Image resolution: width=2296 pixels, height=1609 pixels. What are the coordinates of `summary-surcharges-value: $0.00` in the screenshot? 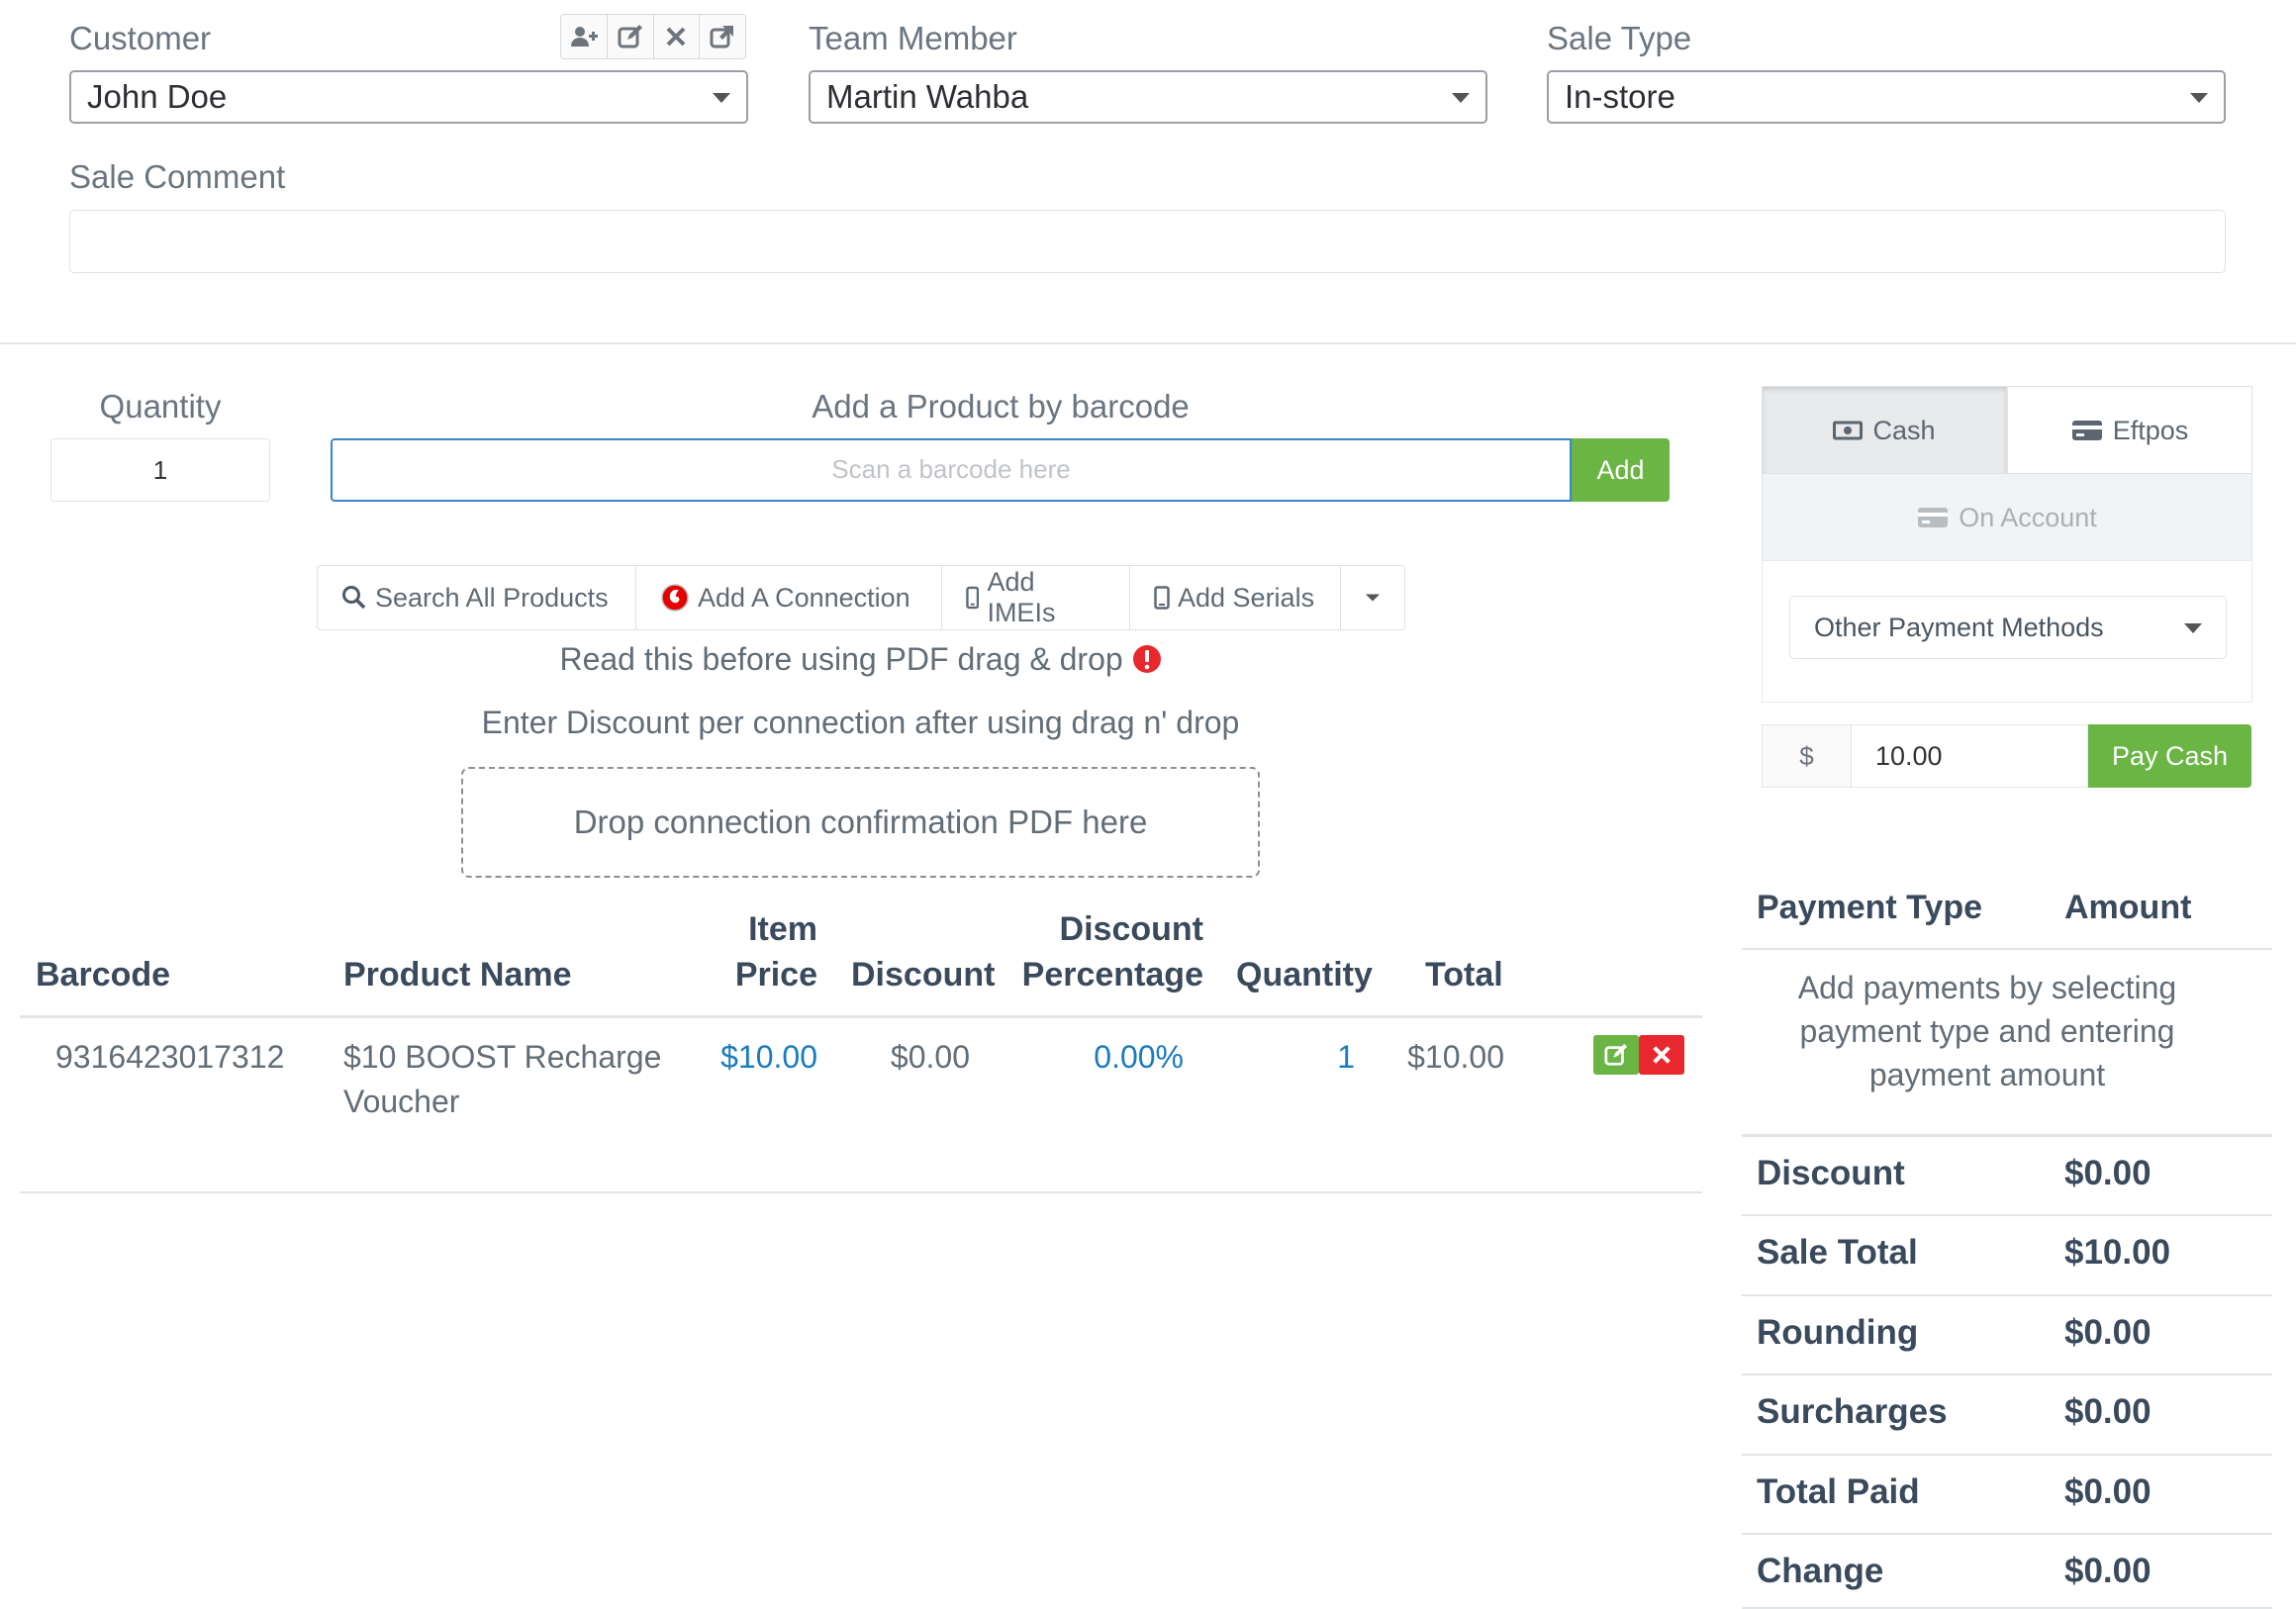 It's located at (2108, 1411).